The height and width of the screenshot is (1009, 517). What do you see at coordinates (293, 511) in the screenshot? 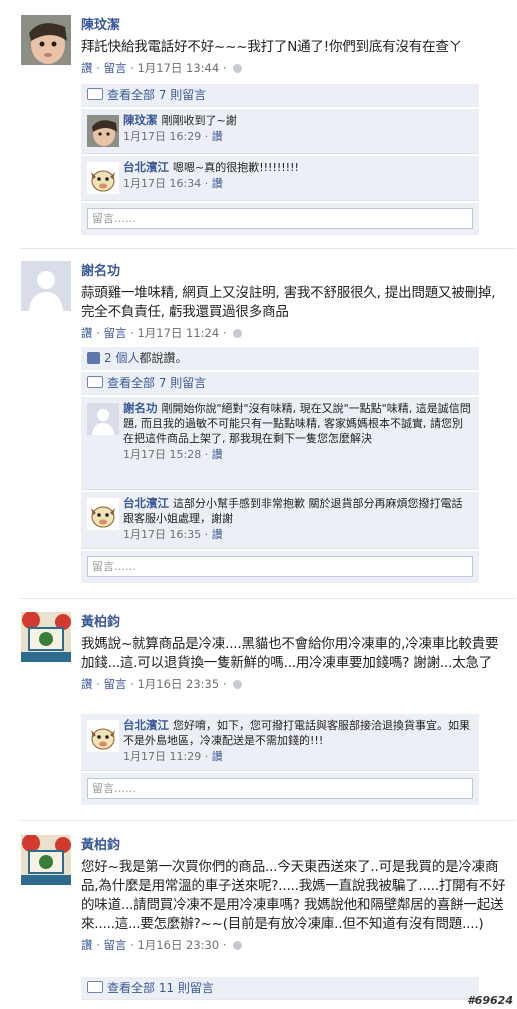
I see `comment-text: 這部分小幫手感到非常抱歉 關於退貨部分再麻煩您撥打電話跟客服小姐處理，謝謝` at bounding box center [293, 511].